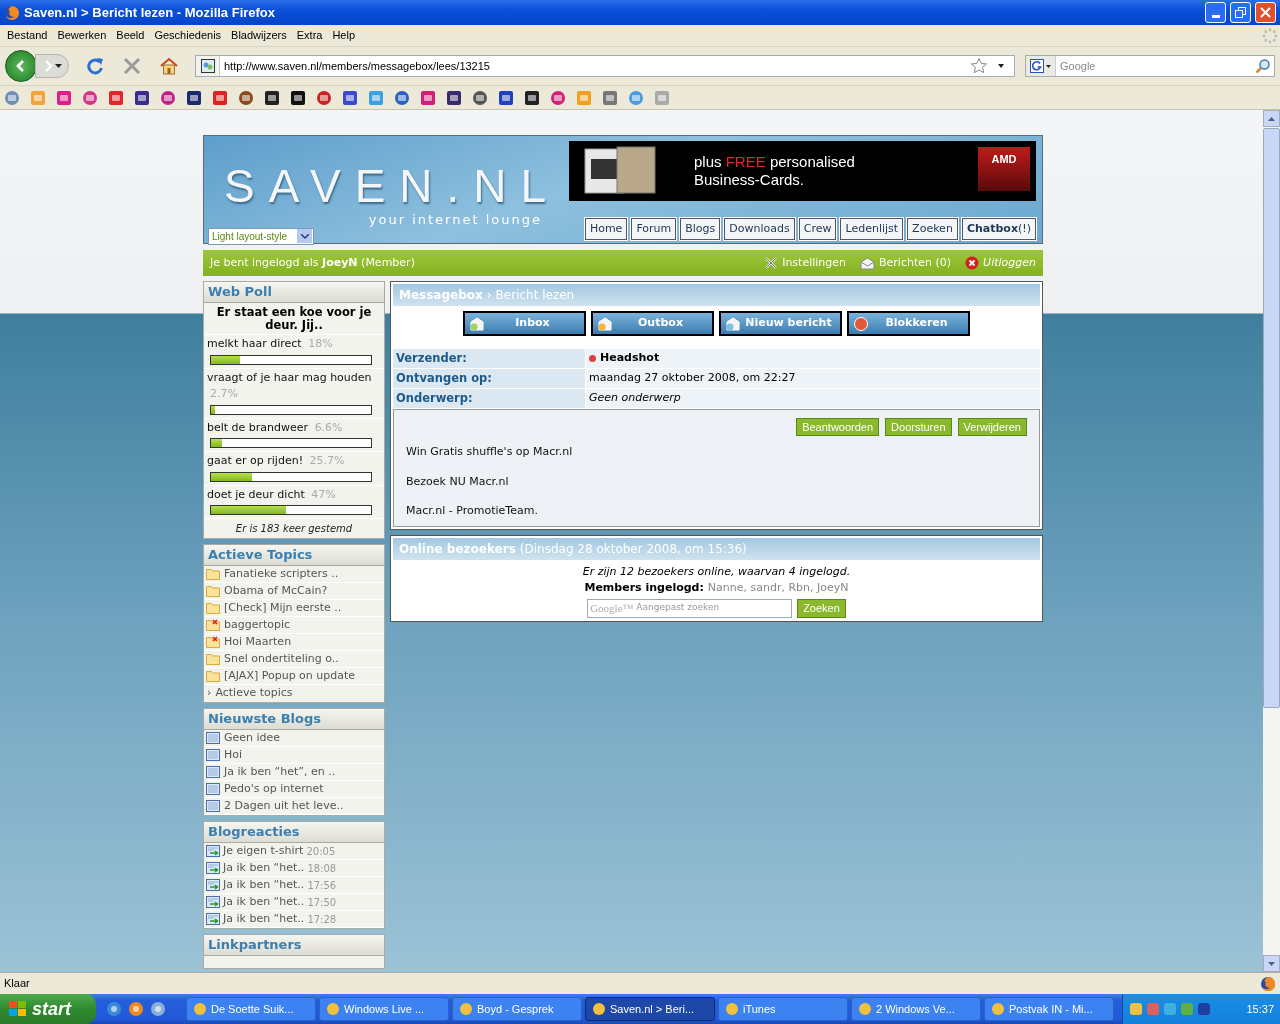  What do you see at coordinates (294, 319) in the screenshot?
I see `poll-question: Er staat een koe voor je deur. Jij..` at bounding box center [294, 319].